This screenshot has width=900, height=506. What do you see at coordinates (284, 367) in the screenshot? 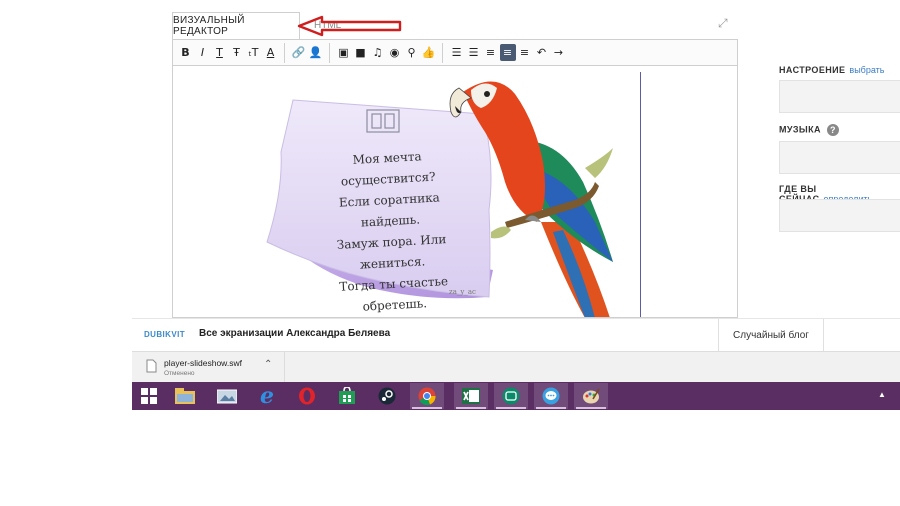
I see `download-divider` at bounding box center [284, 367].